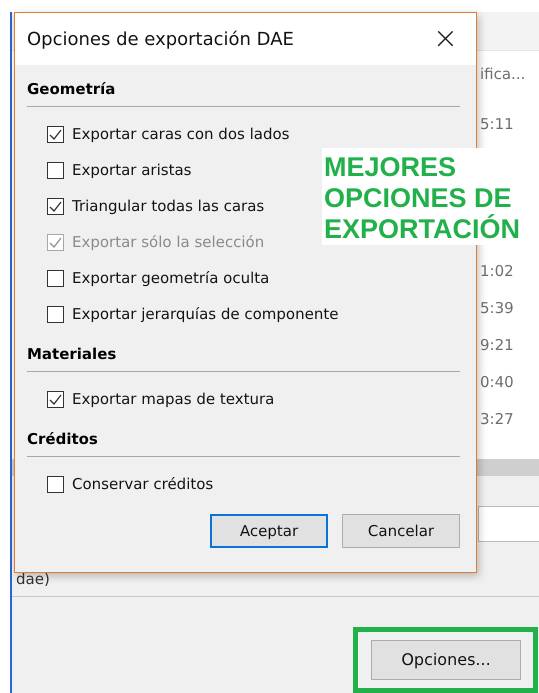 Image resolution: width=539 pixels, height=693 pixels. Describe the element at coordinates (63, 439) in the screenshot. I see `section-heading: Créditos` at that location.